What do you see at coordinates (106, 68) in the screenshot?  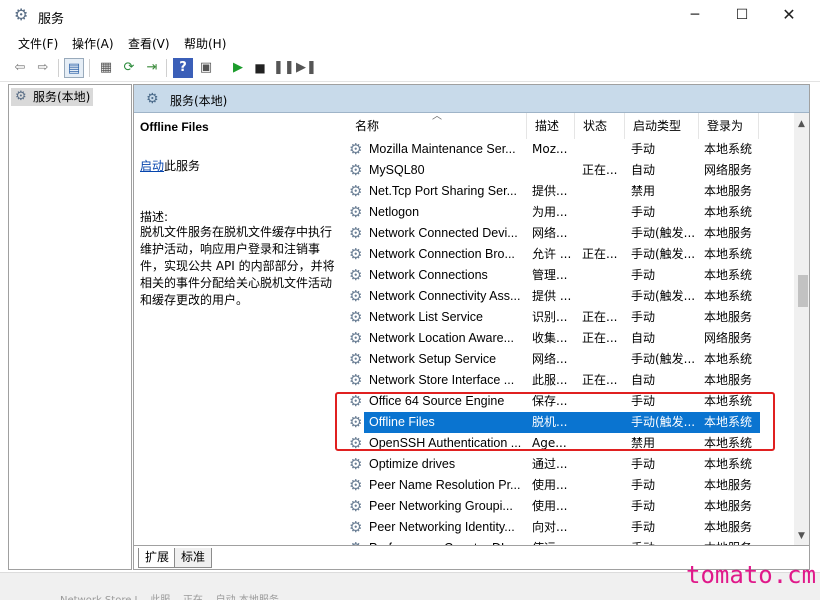 I see `properties-icon: ▦` at bounding box center [106, 68].